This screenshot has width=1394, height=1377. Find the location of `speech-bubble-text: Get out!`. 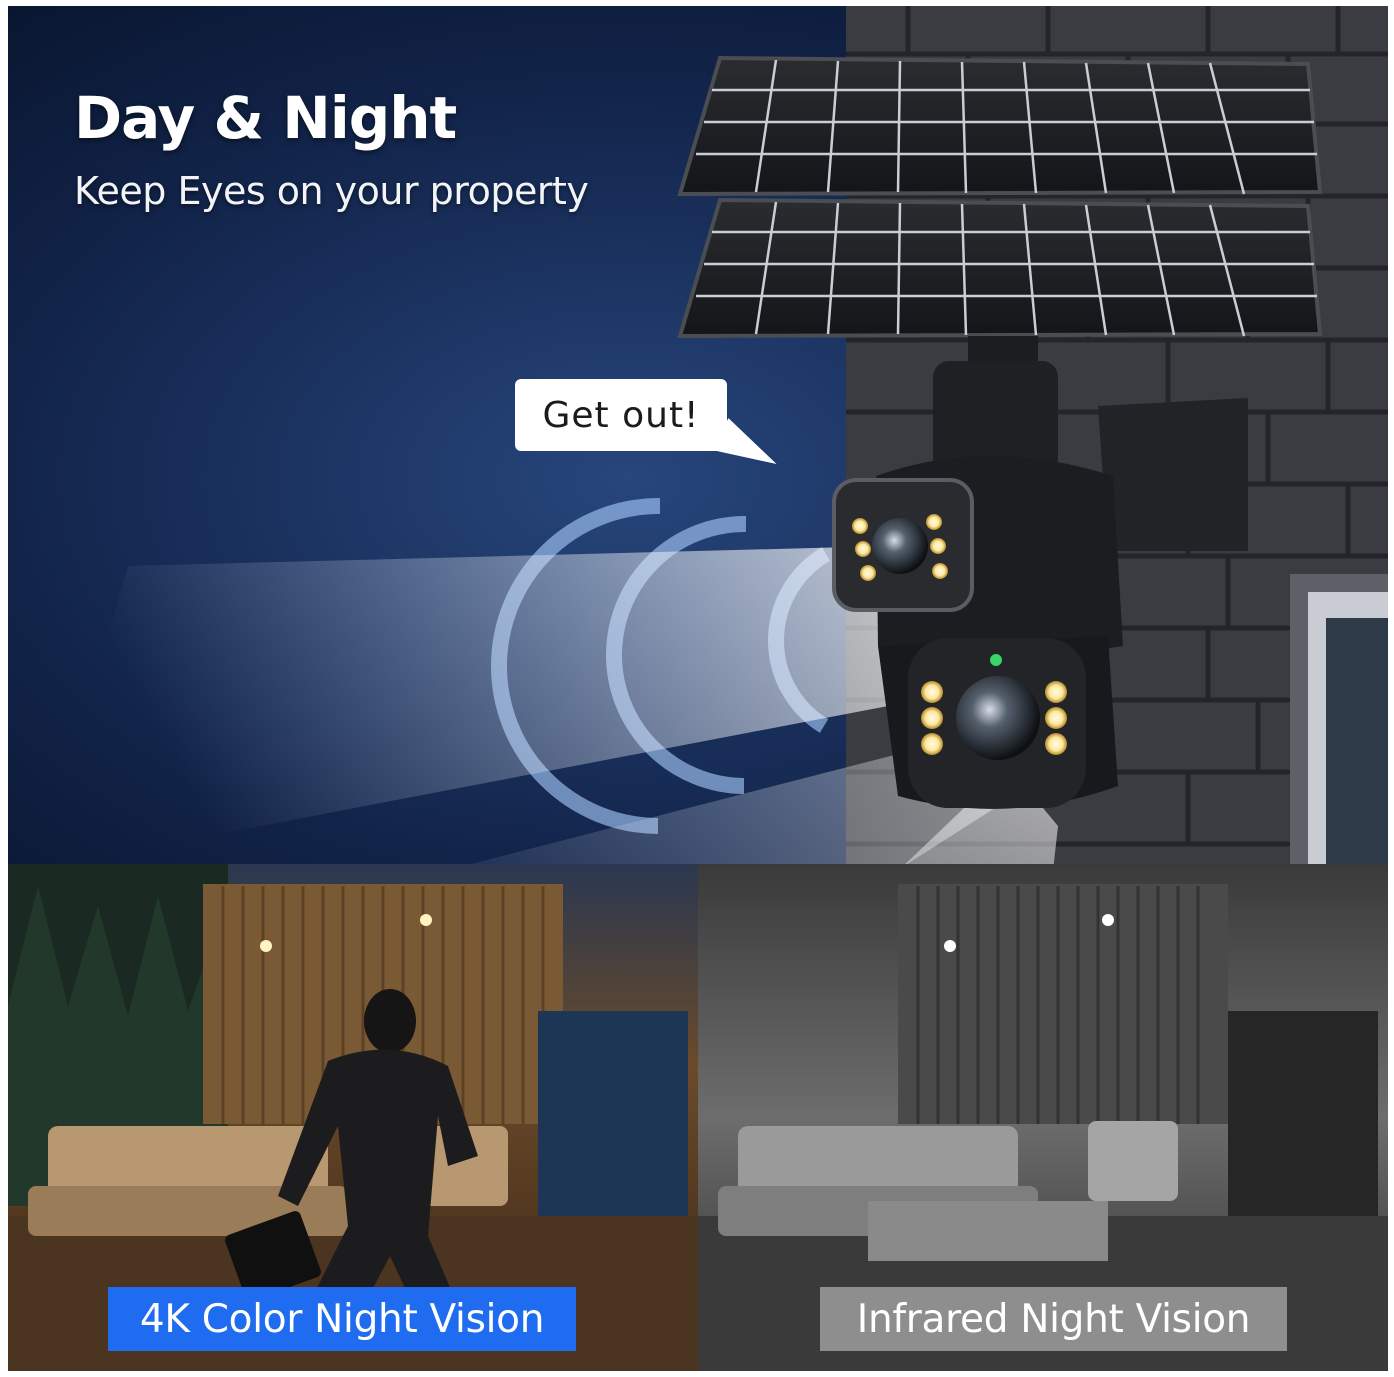

speech-bubble-text: Get out! is located at coordinates (621, 415).